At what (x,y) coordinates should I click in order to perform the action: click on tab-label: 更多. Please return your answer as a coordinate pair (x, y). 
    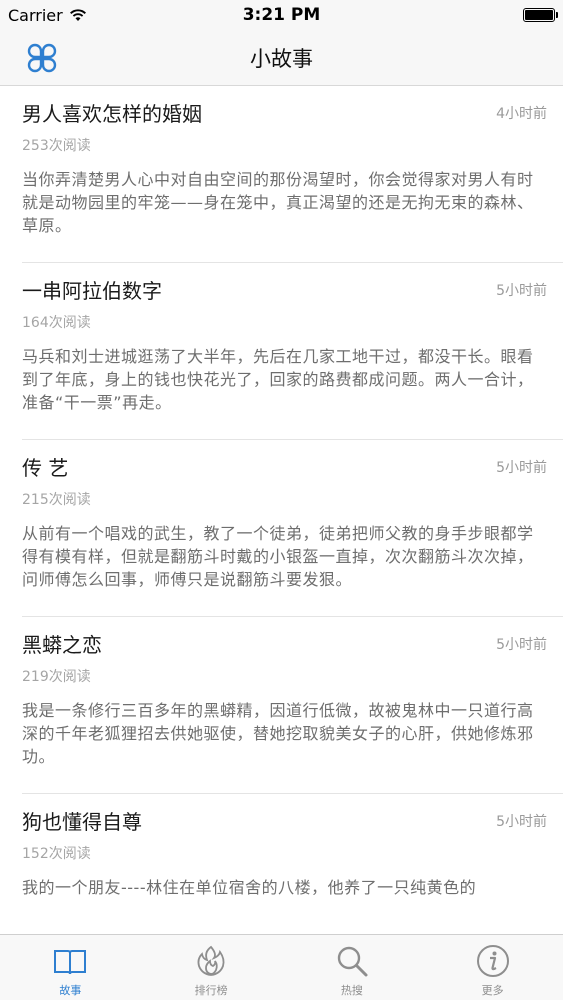
    Looking at the image, I should click on (492, 990).